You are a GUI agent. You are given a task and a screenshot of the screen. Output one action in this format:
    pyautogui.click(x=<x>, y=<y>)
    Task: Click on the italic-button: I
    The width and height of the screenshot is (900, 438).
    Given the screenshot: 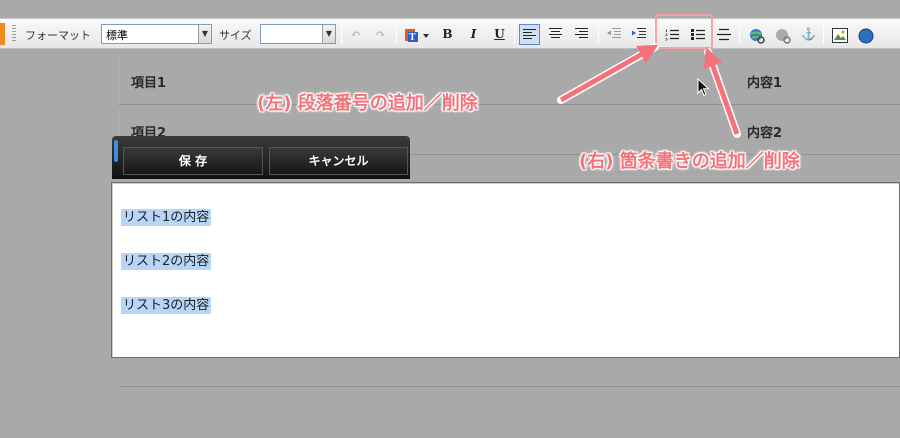 What is the action you would take?
    pyautogui.click(x=473, y=34)
    